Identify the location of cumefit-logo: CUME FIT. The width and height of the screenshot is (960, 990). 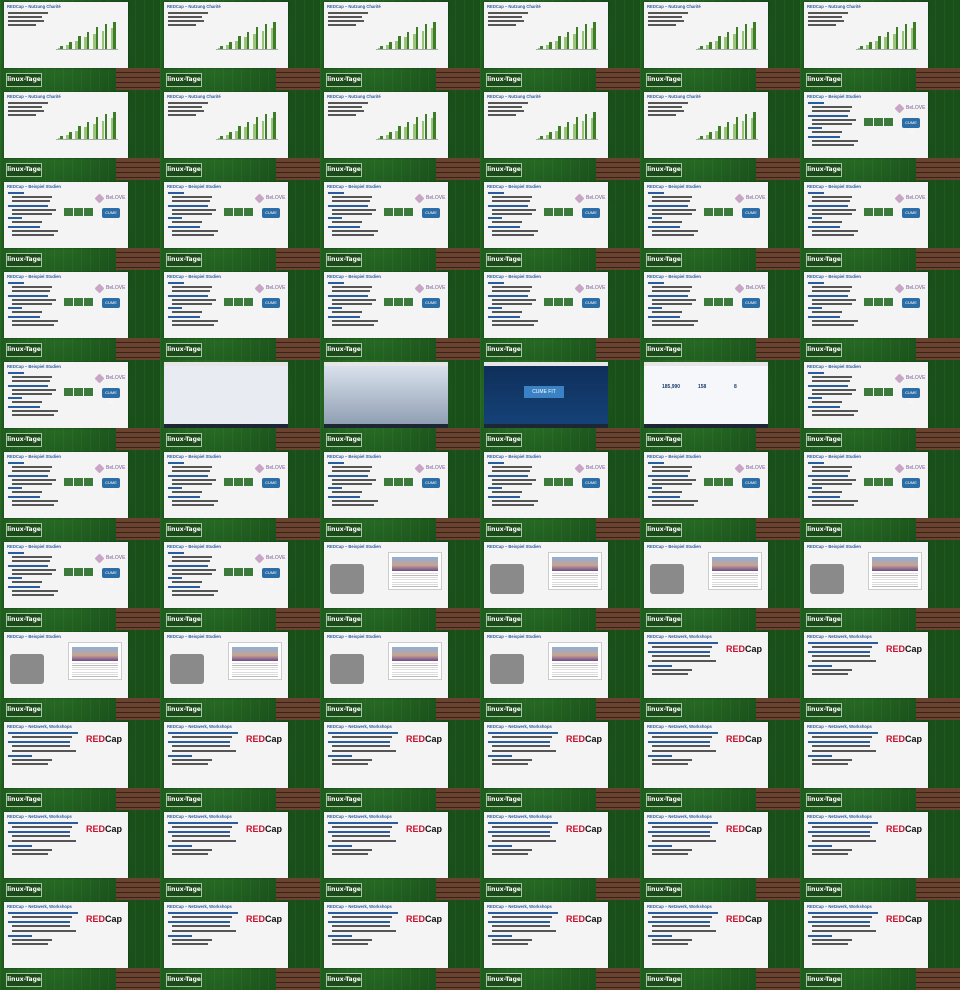
(911, 216).